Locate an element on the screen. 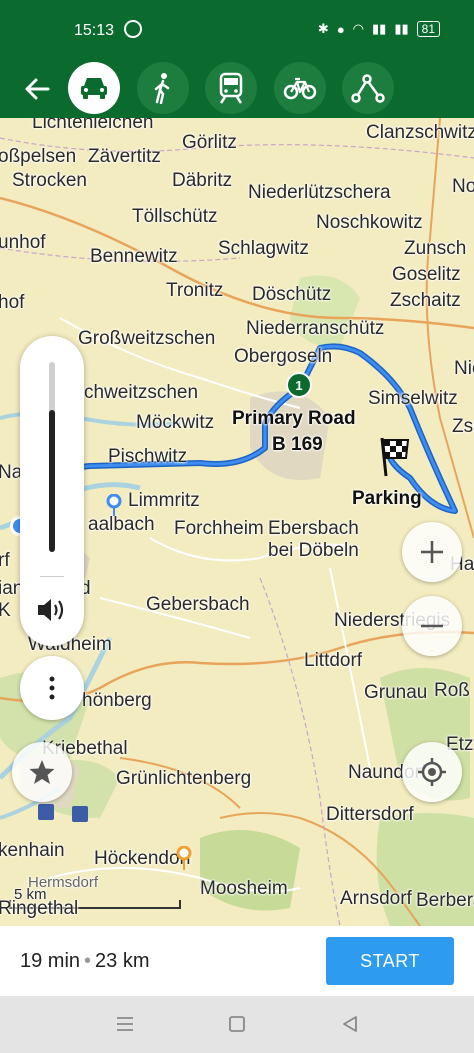 Image resolution: width=474 pixels, height=1053 pixels. route-points-icon is located at coordinates (368, 88).